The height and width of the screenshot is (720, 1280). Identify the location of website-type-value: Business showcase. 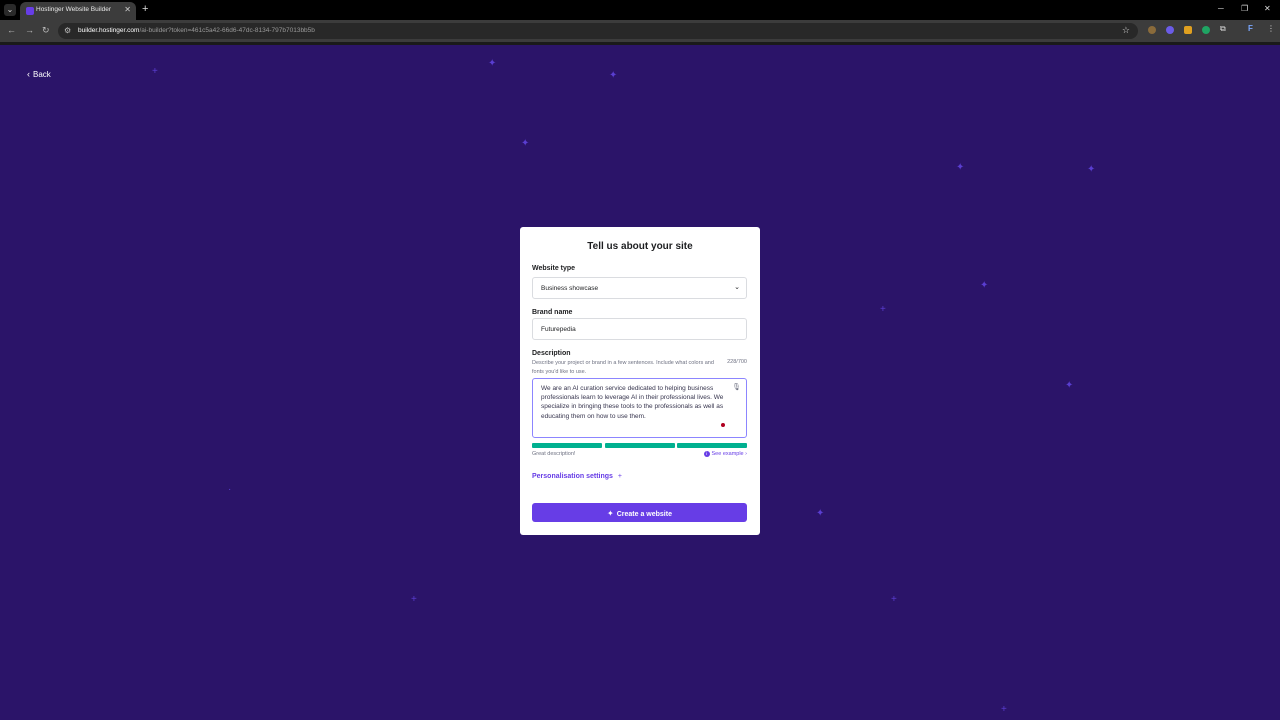
(570, 288).